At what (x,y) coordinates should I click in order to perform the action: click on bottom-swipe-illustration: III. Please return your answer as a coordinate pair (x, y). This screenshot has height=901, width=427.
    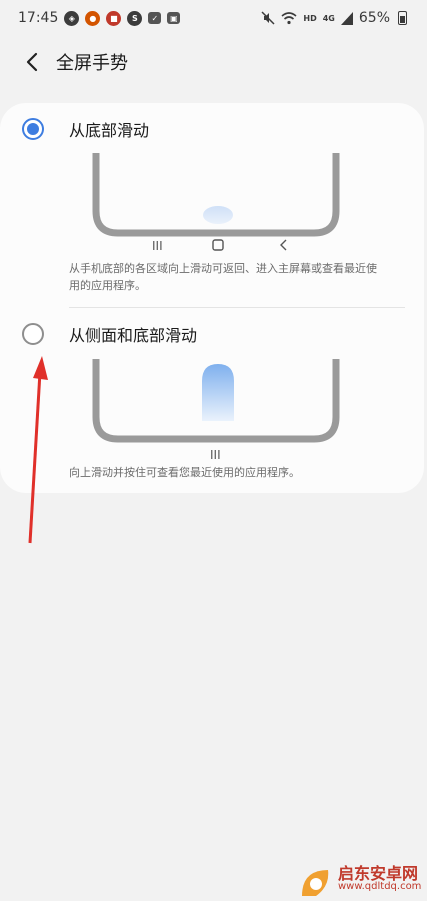
    Looking at the image, I should click on (216, 203).